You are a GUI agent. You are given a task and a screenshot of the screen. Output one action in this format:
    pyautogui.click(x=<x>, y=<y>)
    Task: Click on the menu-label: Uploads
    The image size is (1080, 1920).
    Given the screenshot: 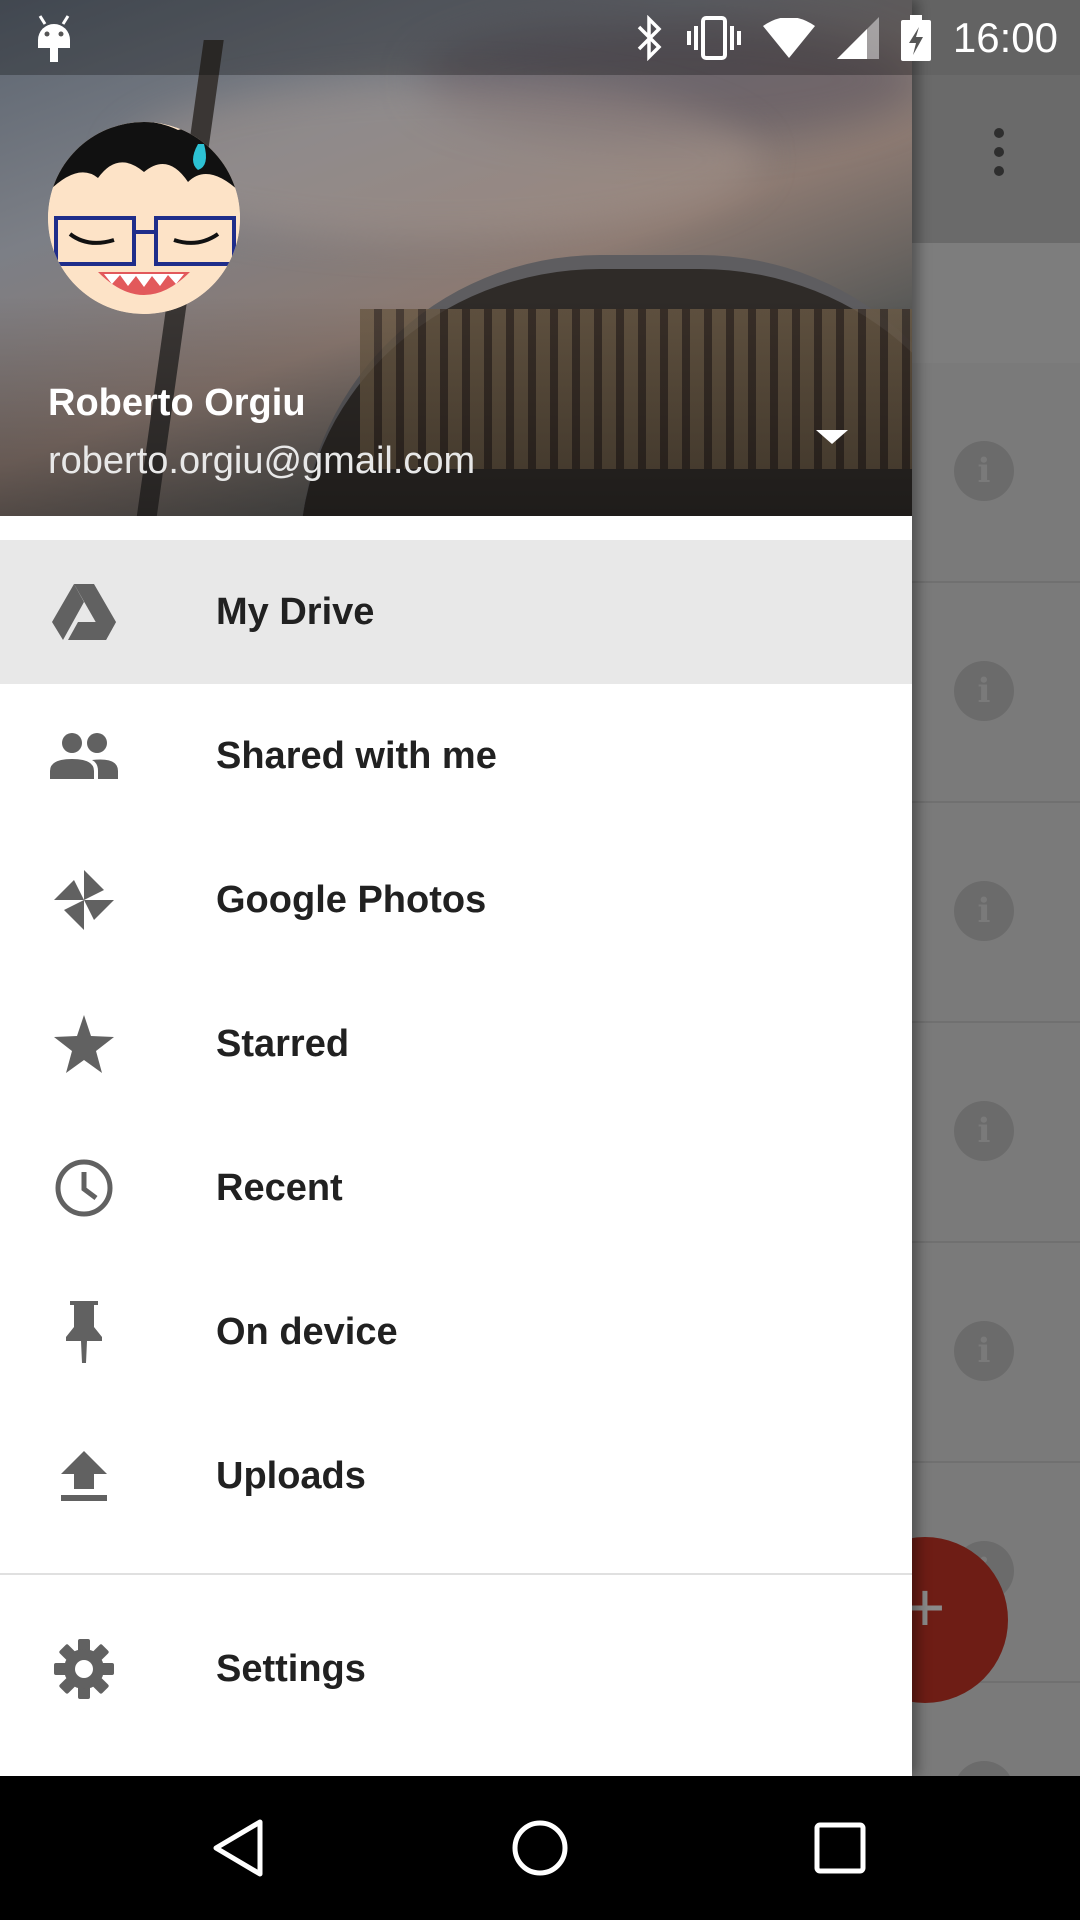 What is the action you would take?
    pyautogui.click(x=291, y=1475)
    